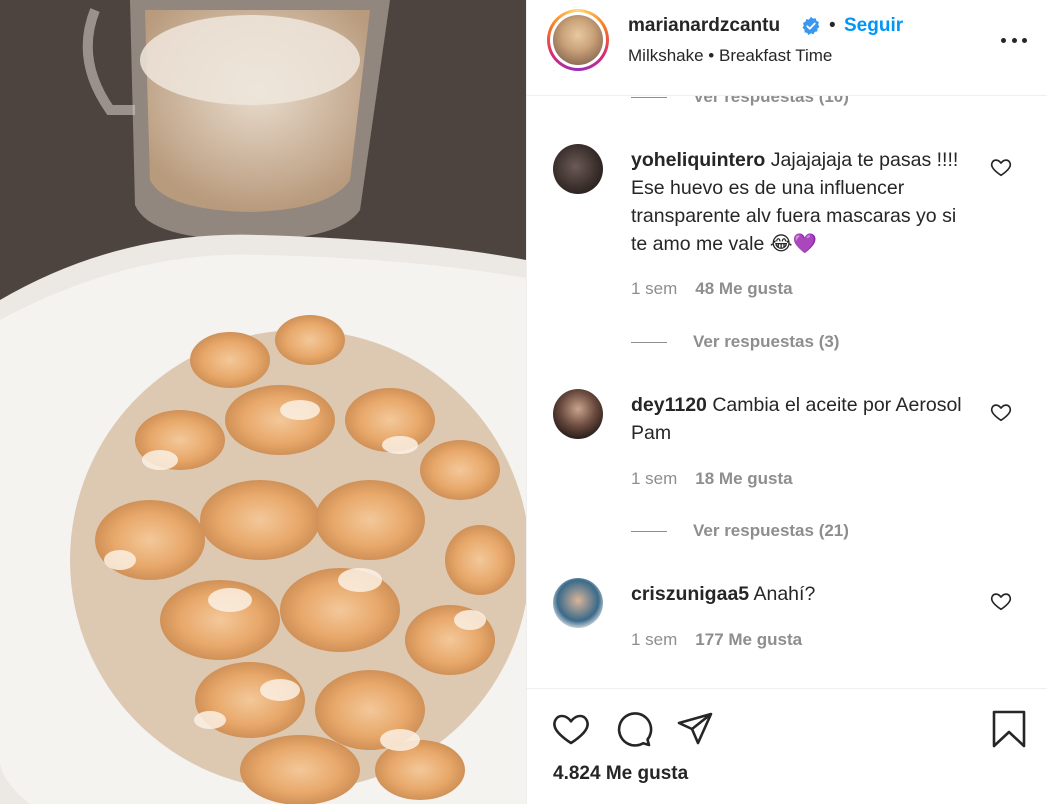 The width and height of the screenshot is (1047, 804). I want to click on post-likes-count: 4.824 Me gusta, so click(620, 774).